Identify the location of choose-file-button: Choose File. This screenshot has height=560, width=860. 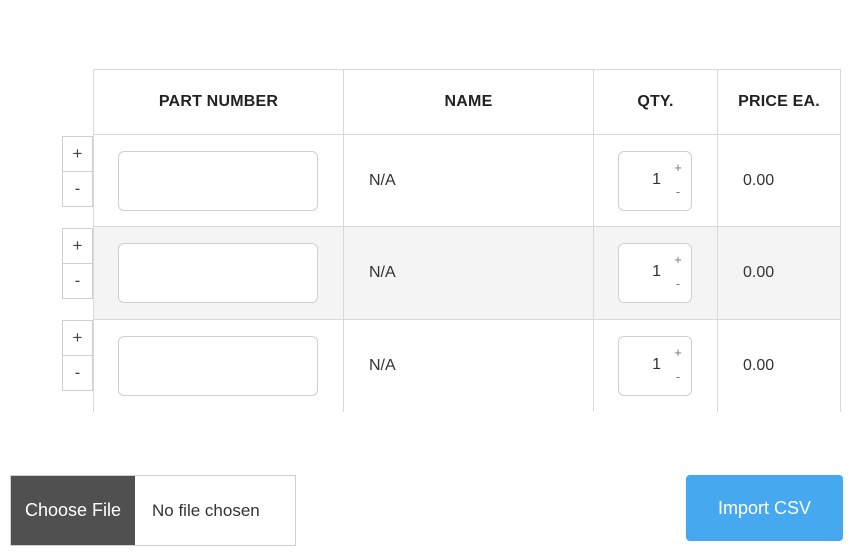
(73, 510).